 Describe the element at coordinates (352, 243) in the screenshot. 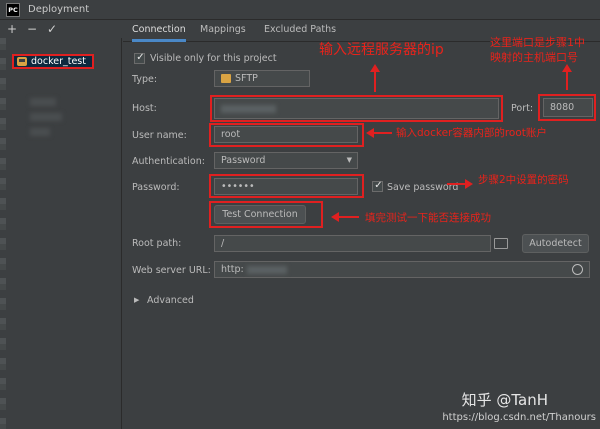

I see `root-path-input: /` at that location.